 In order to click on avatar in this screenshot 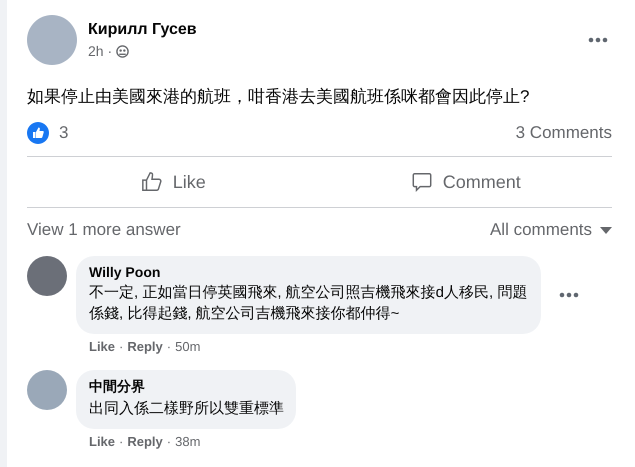, I will do `click(47, 276)`.